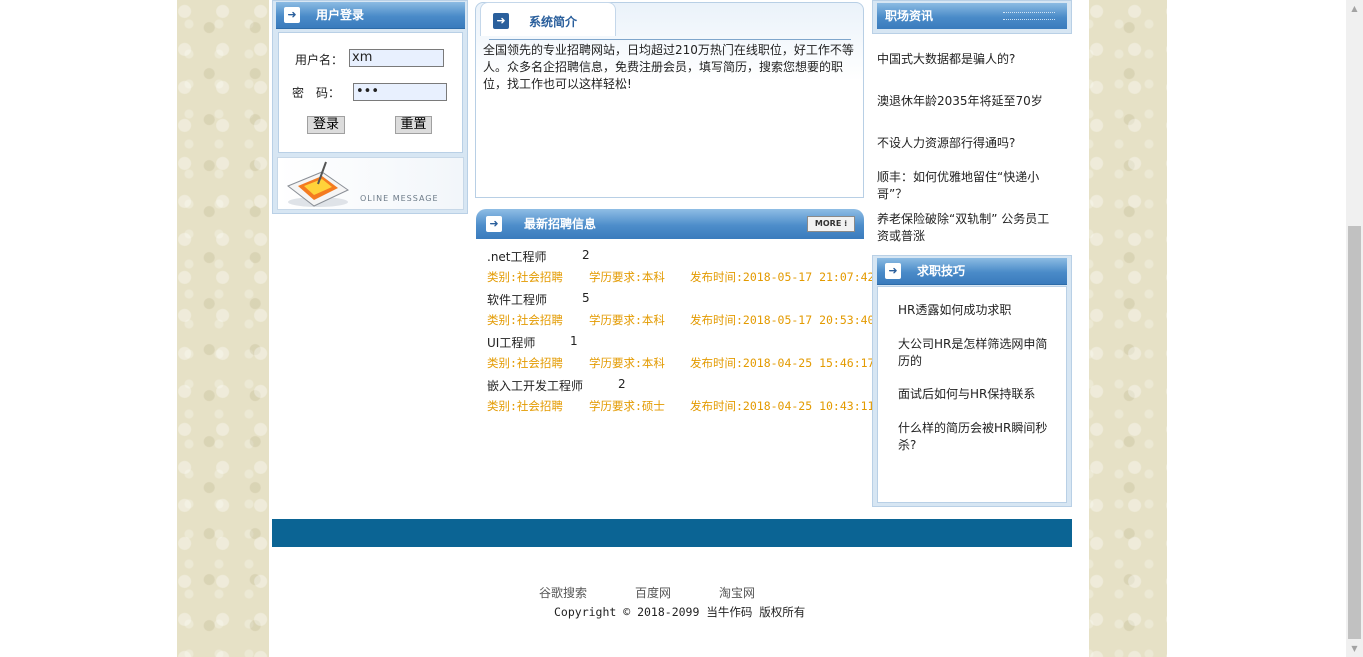 The image size is (1363, 657). What do you see at coordinates (319, 60) in the screenshot?
I see `username-label: 用户名：` at bounding box center [319, 60].